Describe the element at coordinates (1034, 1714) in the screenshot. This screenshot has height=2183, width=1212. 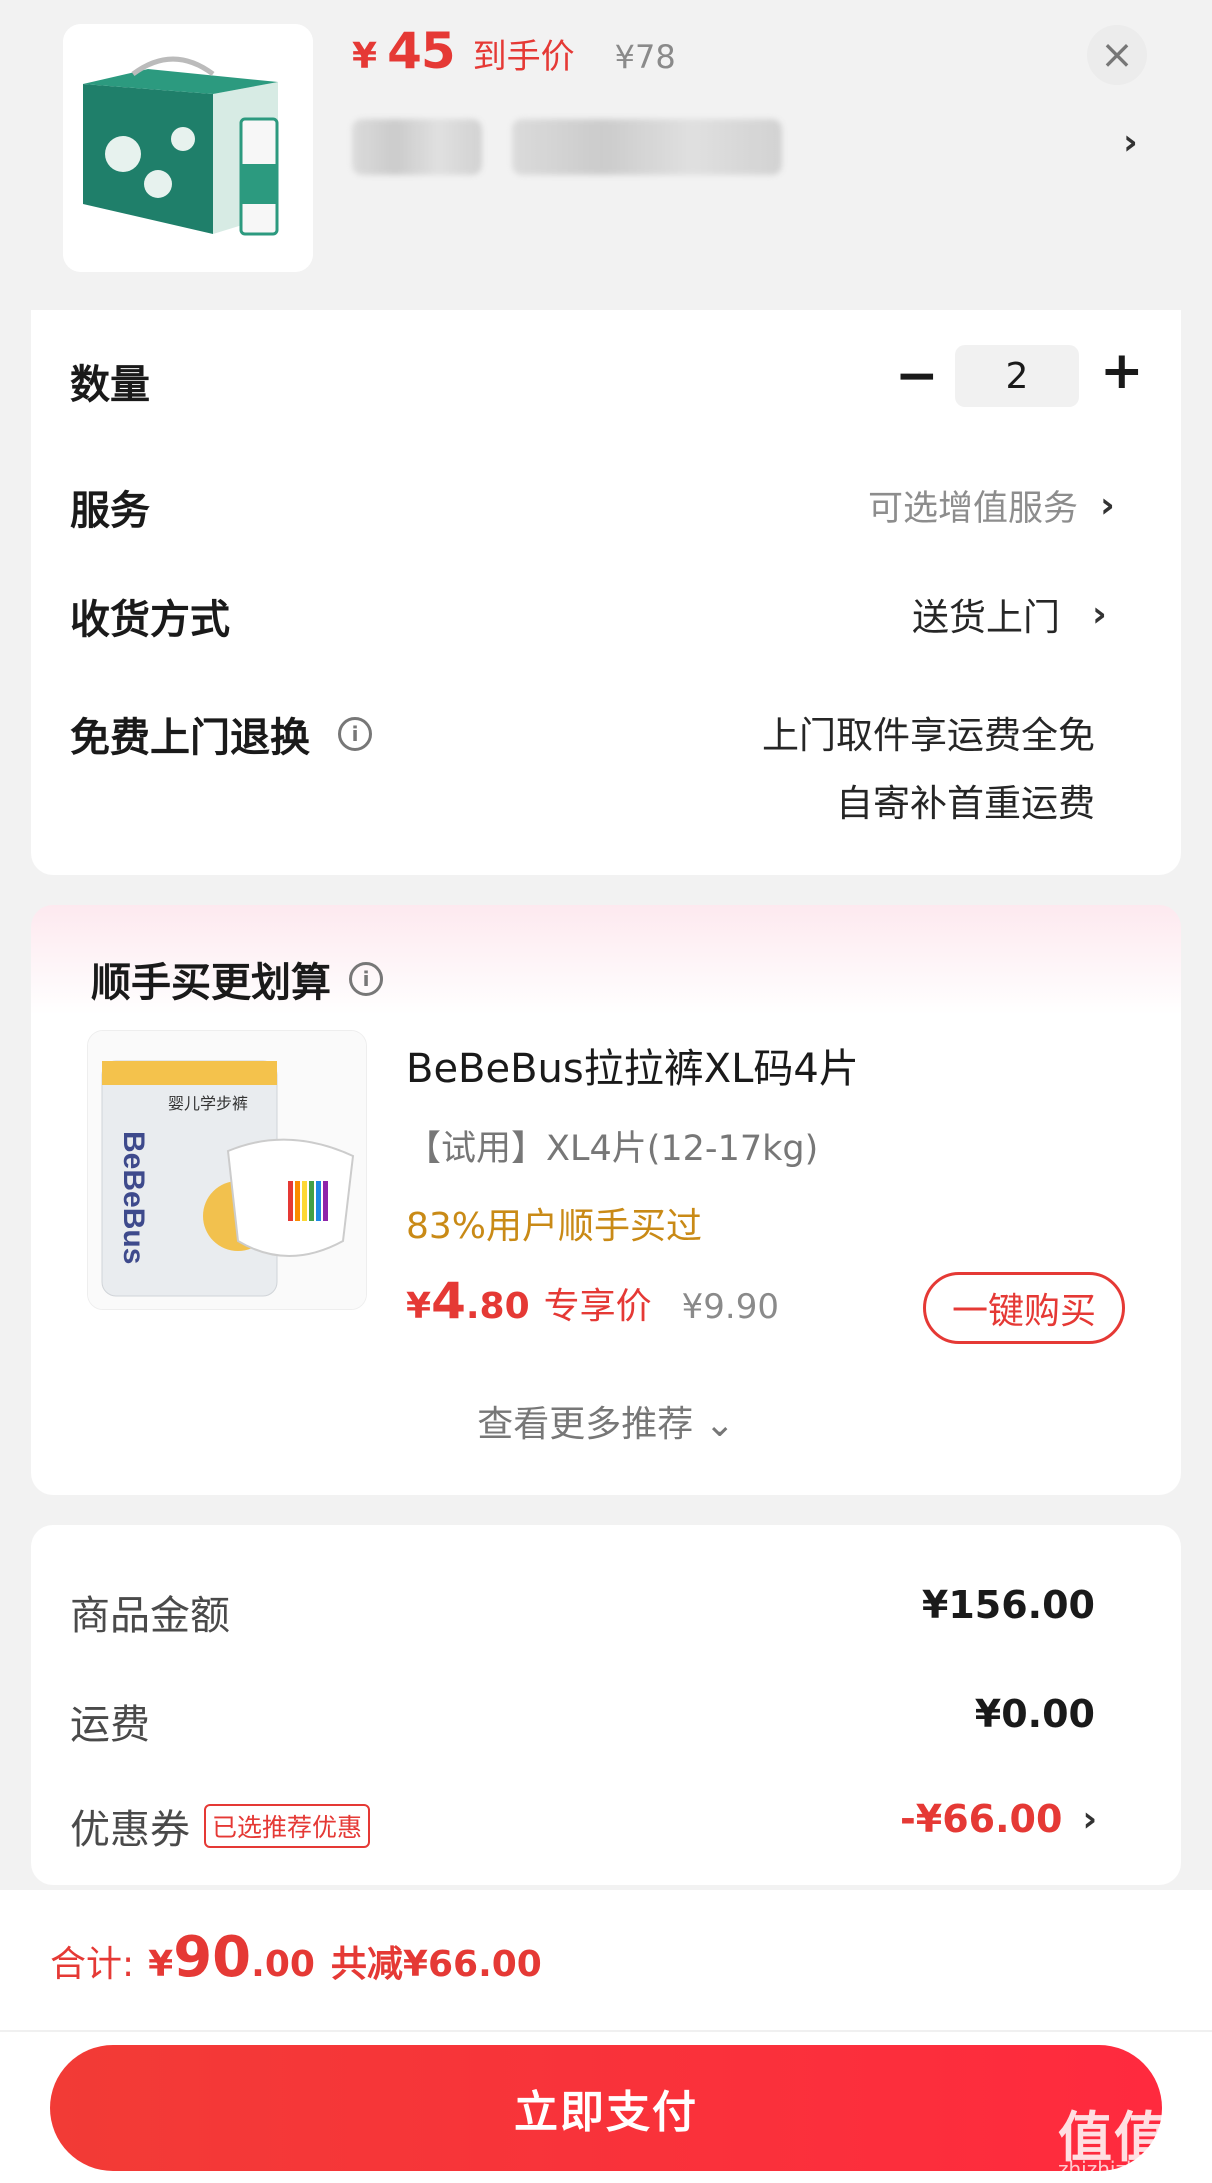
I see `shipping-value: ¥0.00` at that location.